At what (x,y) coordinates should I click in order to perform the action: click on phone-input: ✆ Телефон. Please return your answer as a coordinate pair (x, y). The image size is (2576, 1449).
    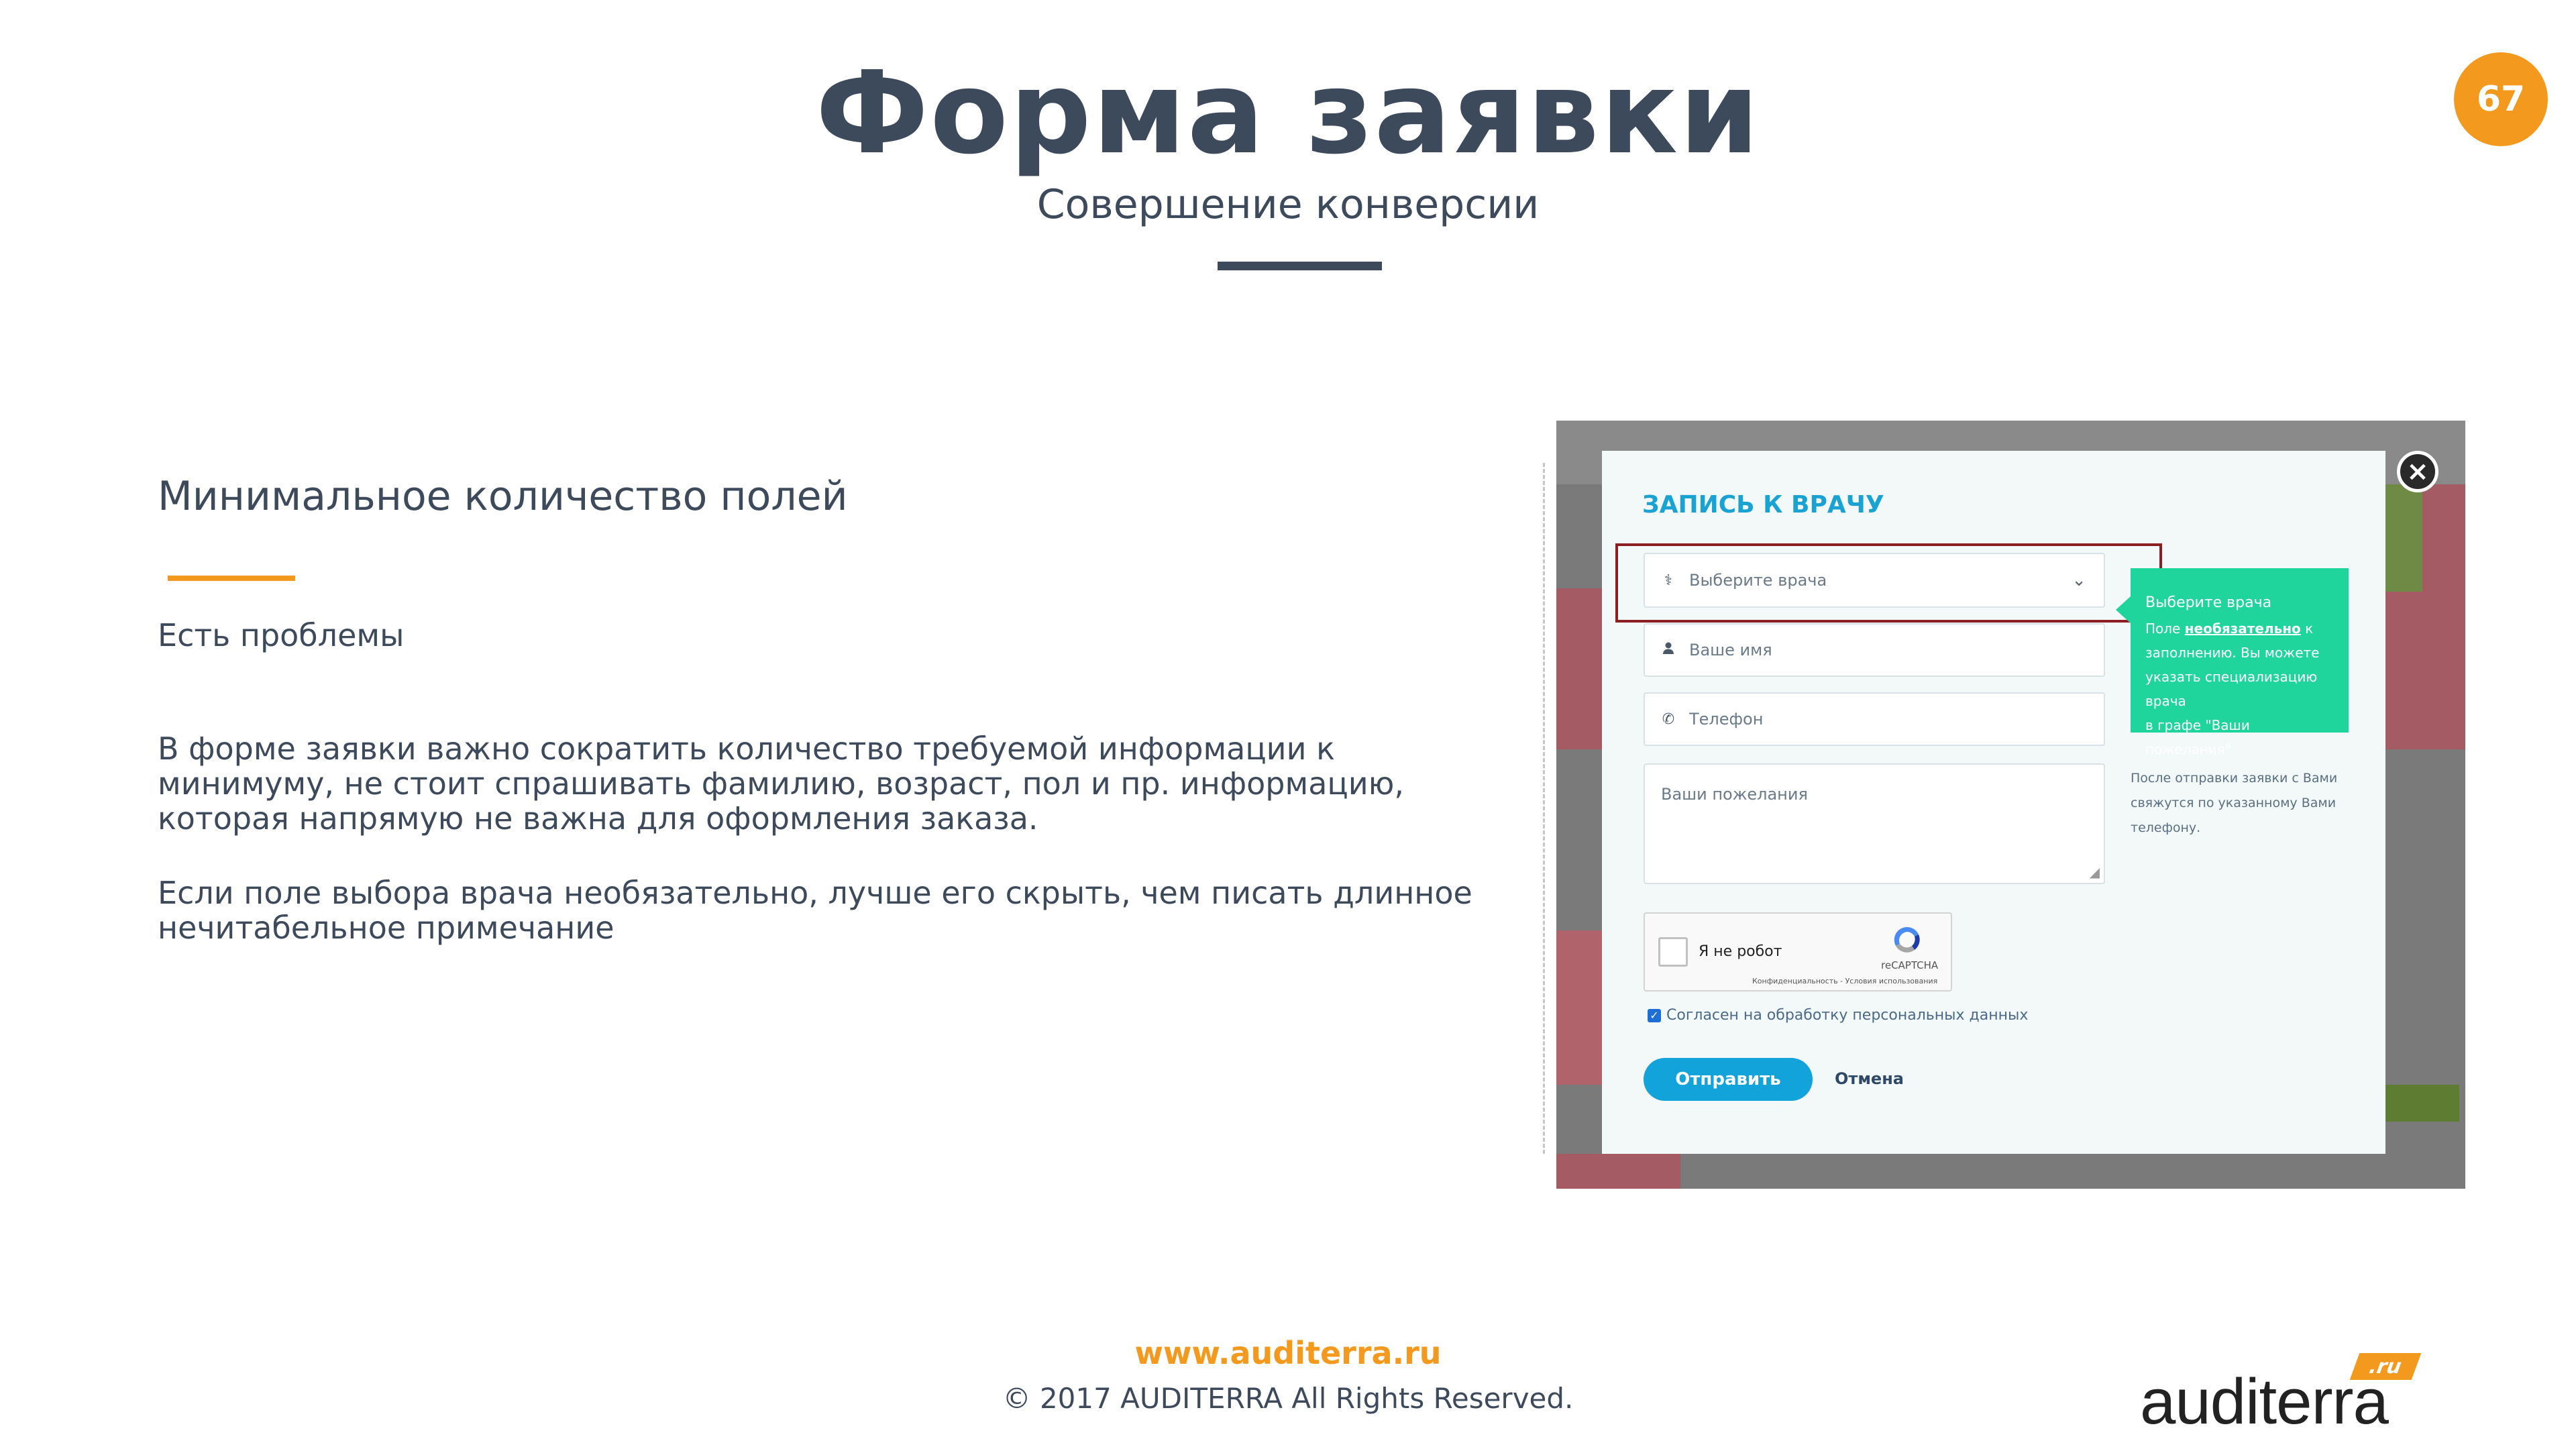
    Looking at the image, I should click on (1874, 719).